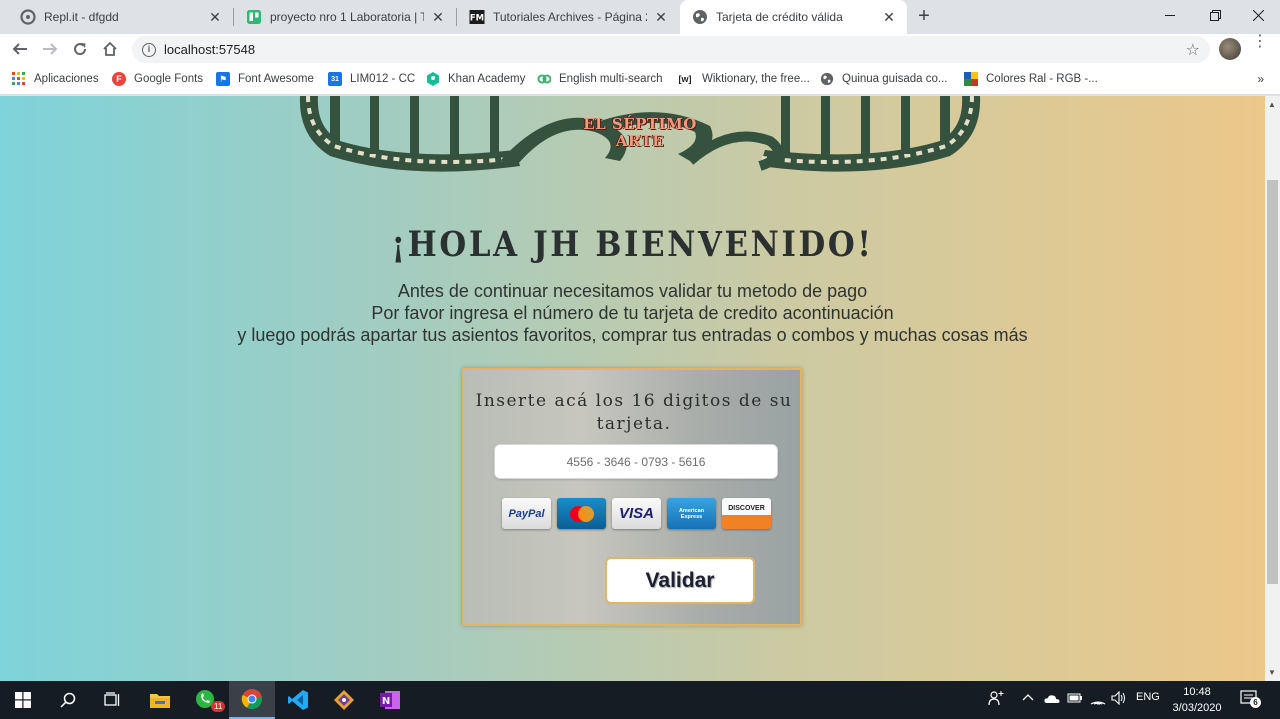 Image resolution: width=1280 pixels, height=719 pixels. What do you see at coordinates (80, 49) in the screenshot?
I see `reload-icon` at bounding box center [80, 49].